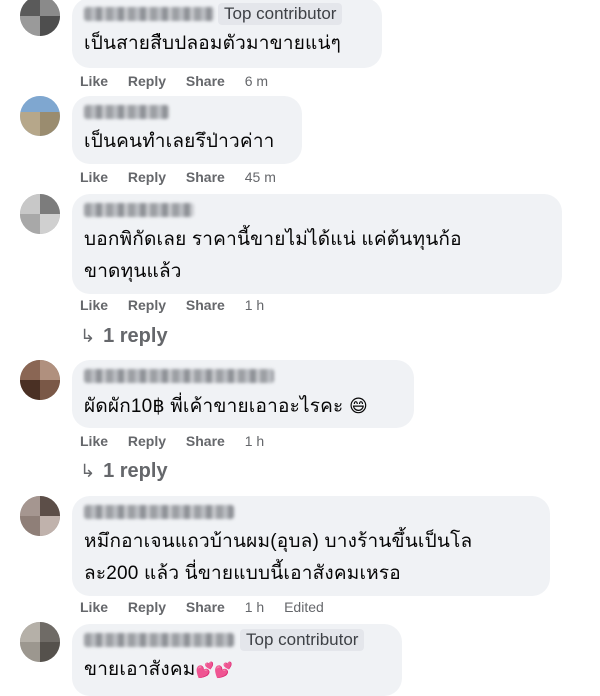 The image size is (600, 696). I want to click on edited-label: Edited, so click(304, 607).